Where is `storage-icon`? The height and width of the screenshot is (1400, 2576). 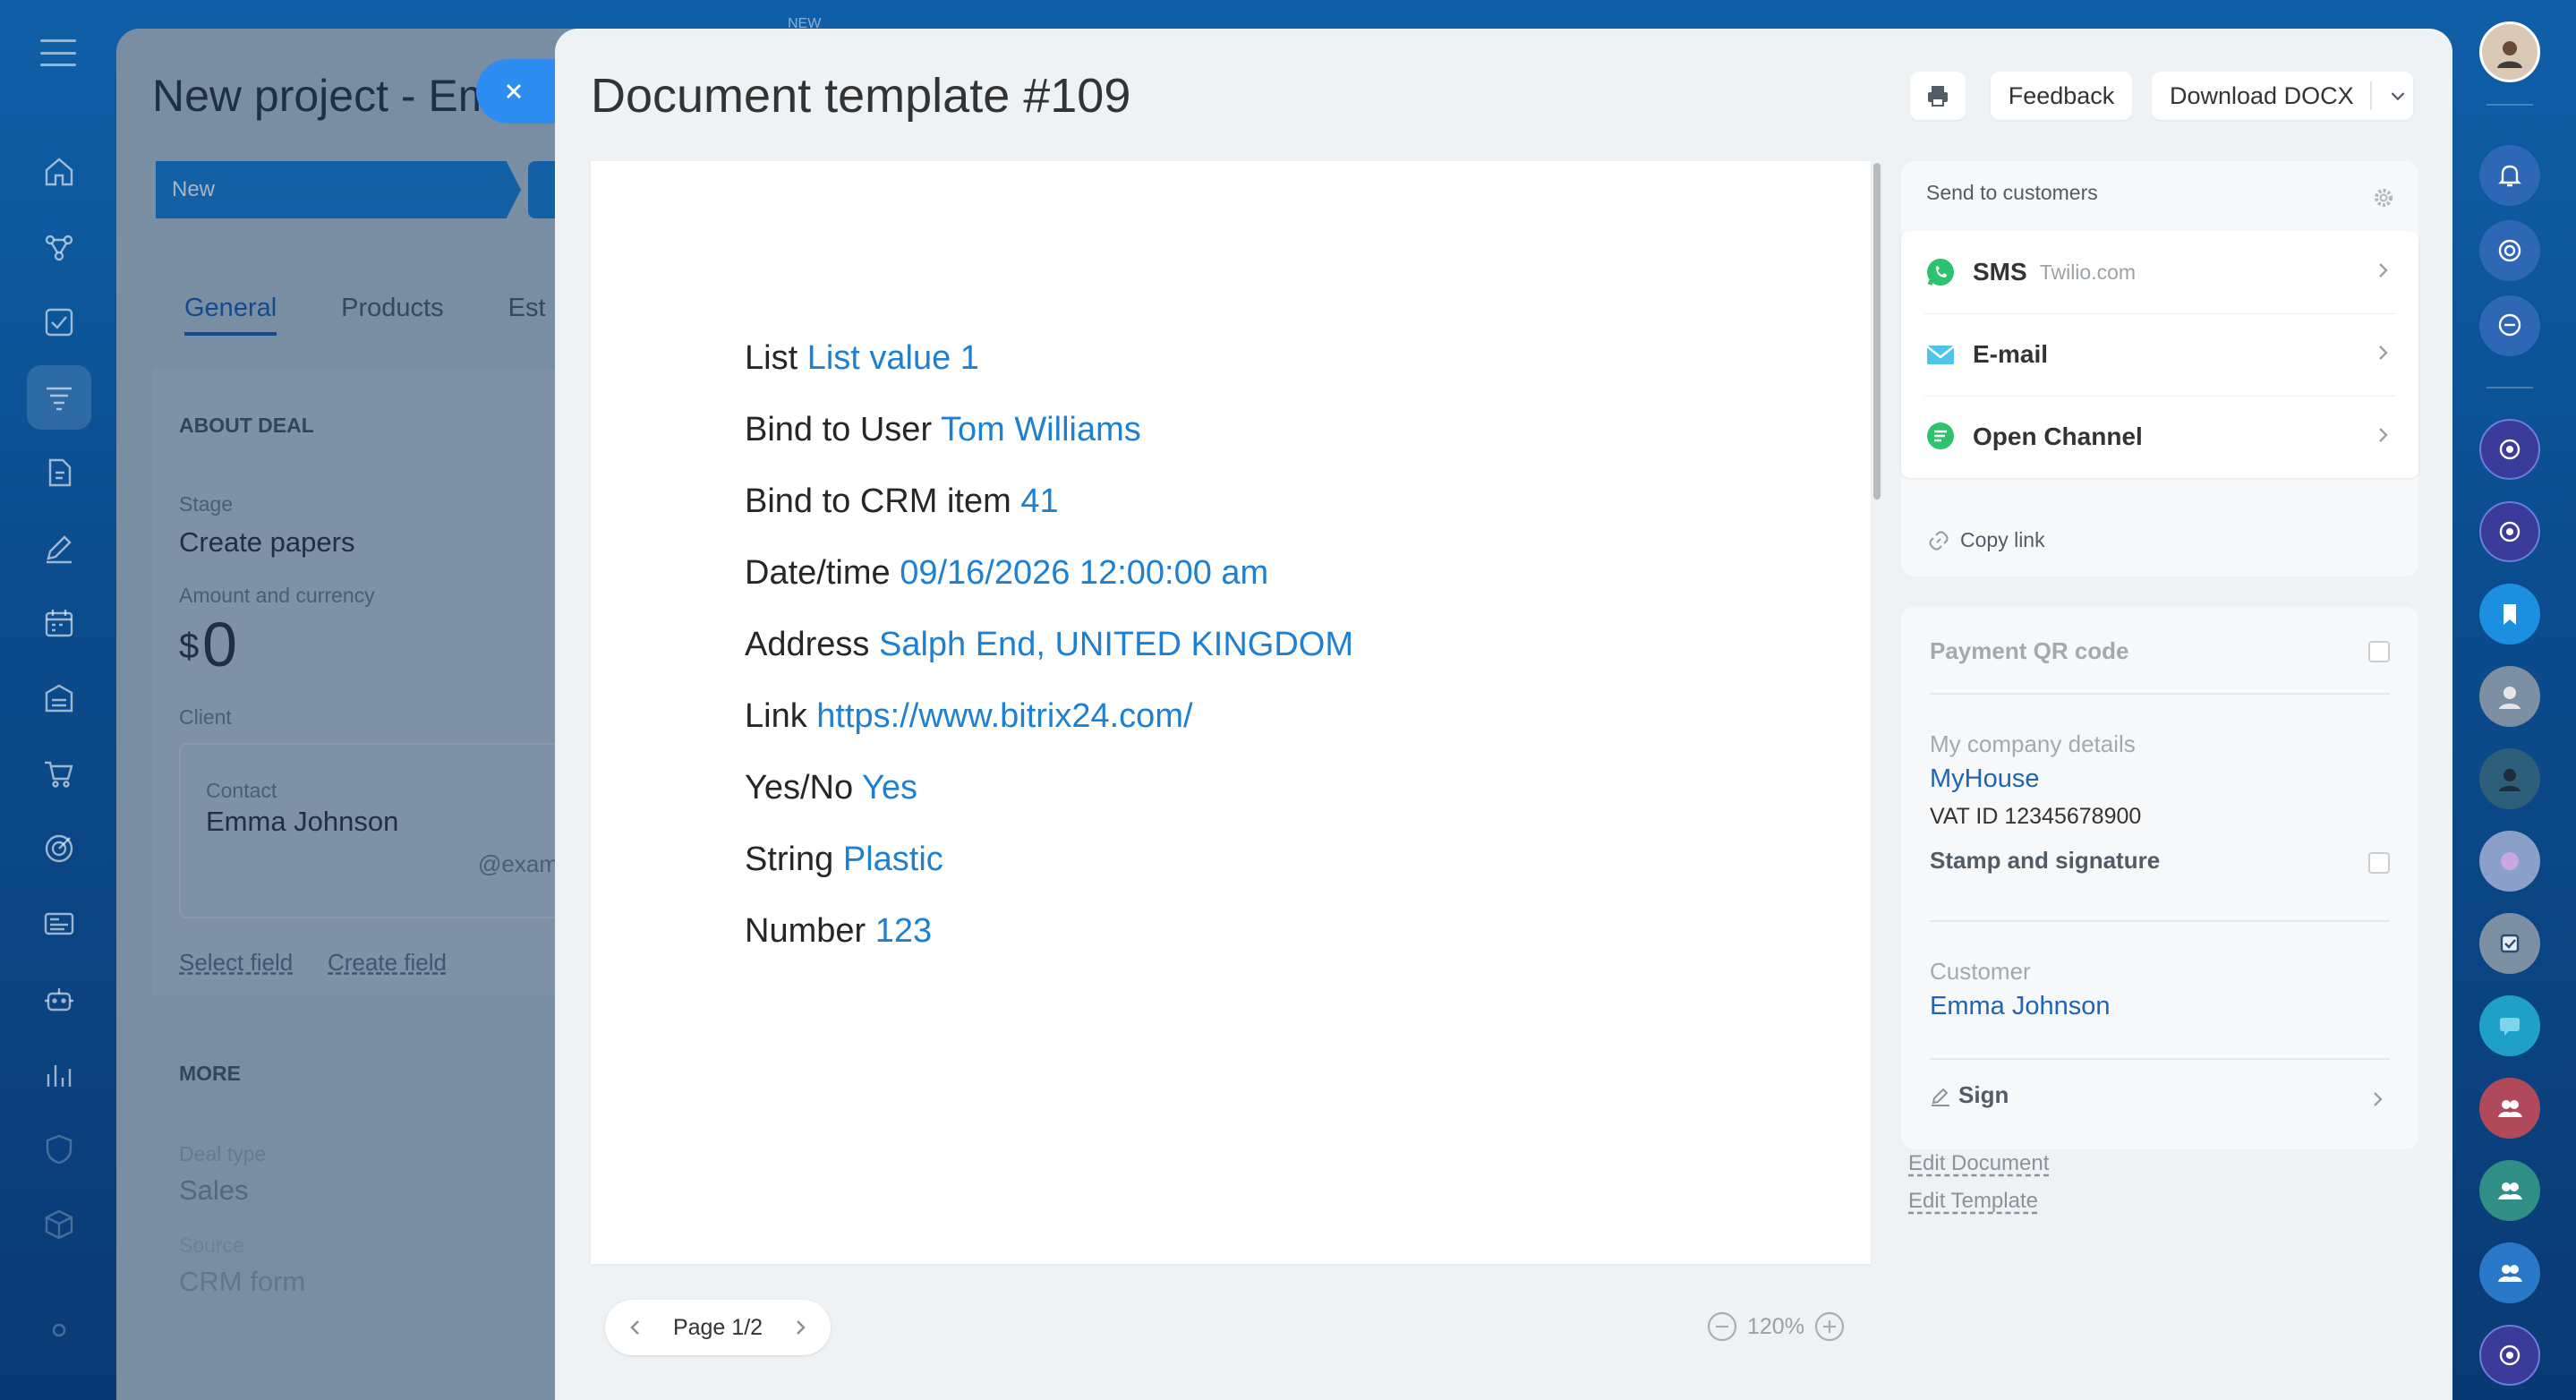
storage-icon is located at coordinates (59, 698).